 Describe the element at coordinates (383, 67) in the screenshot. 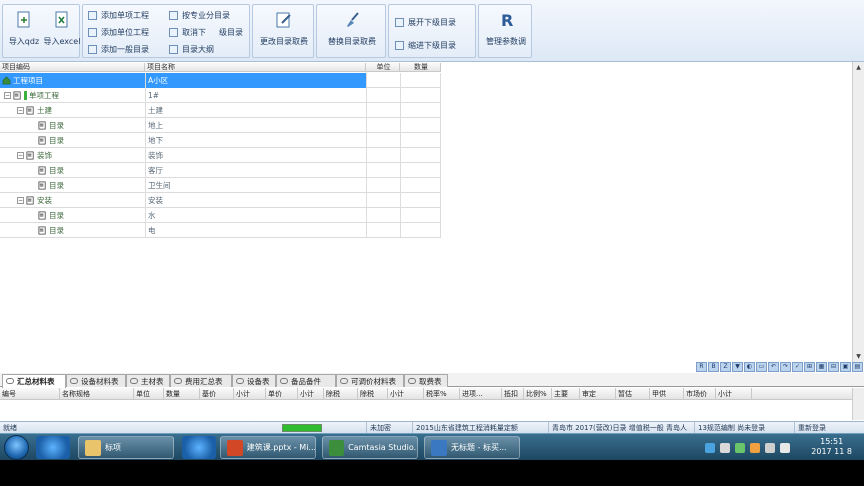

I see `header-unit: 单位` at that location.